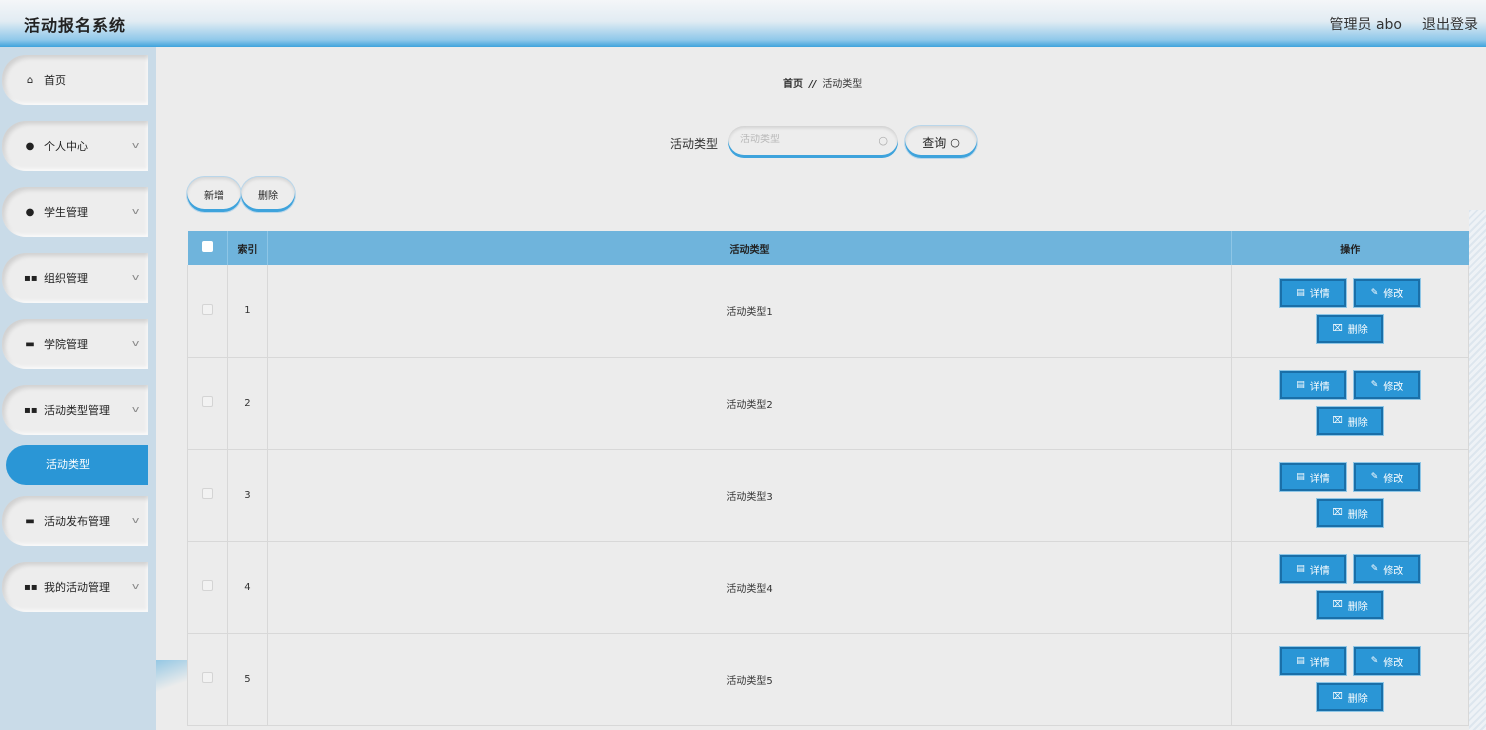  I want to click on sidebar-item-activity-types: ▪▪ 活动类型管理 v, so click(75, 410).